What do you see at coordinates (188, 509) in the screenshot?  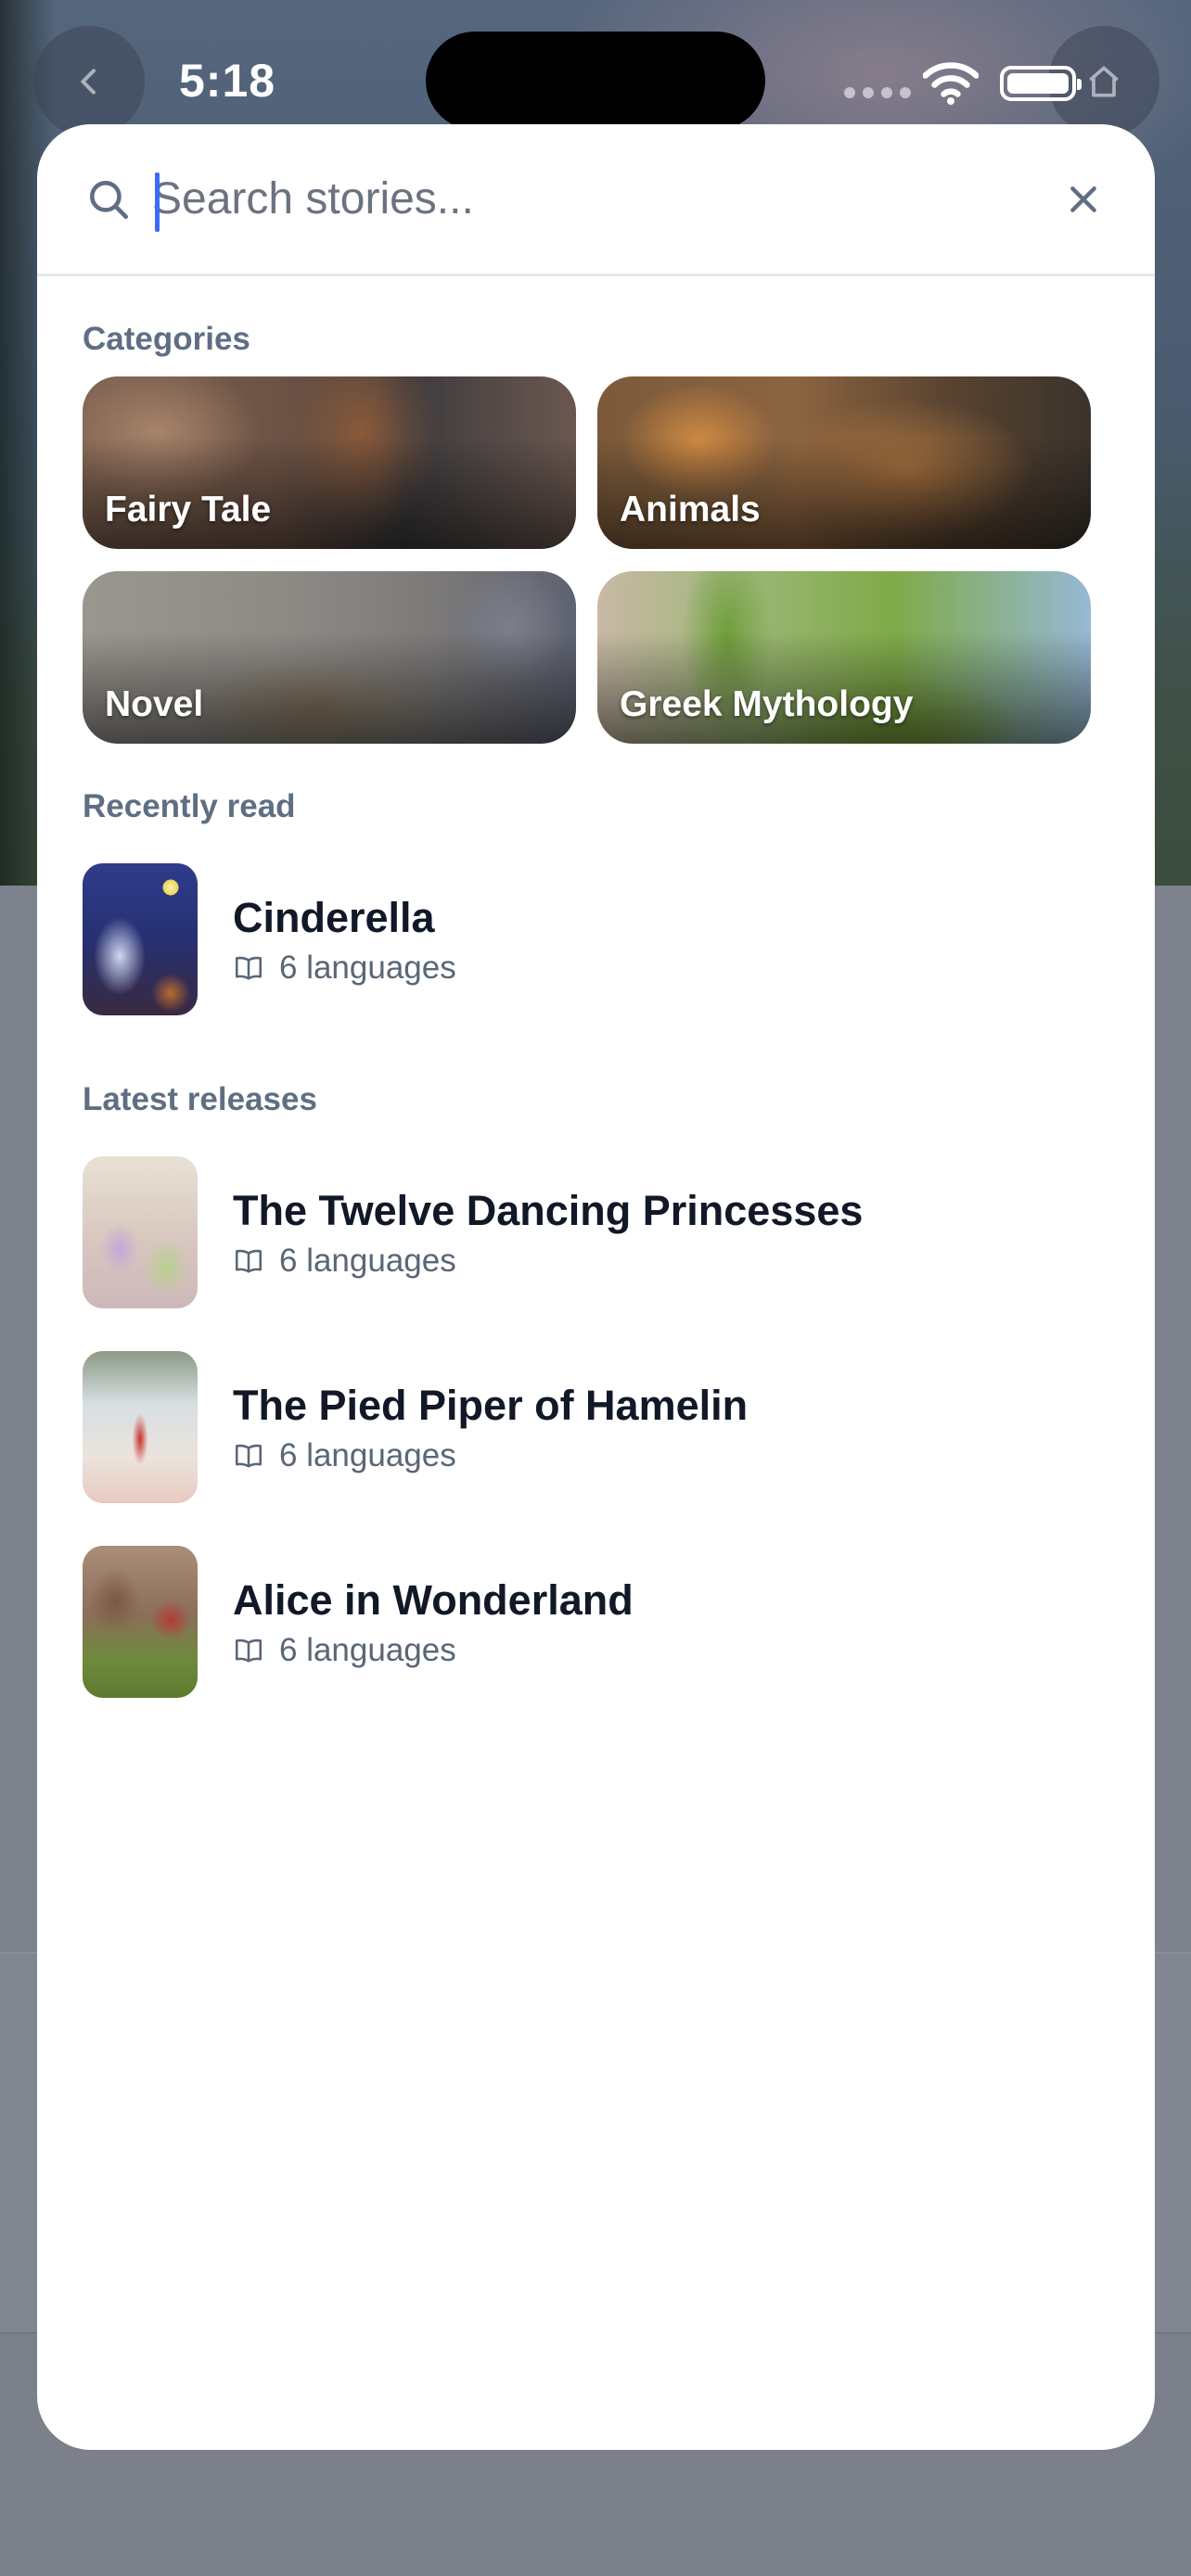 I see `category-label: Fairy Tale` at bounding box center [188, 509].